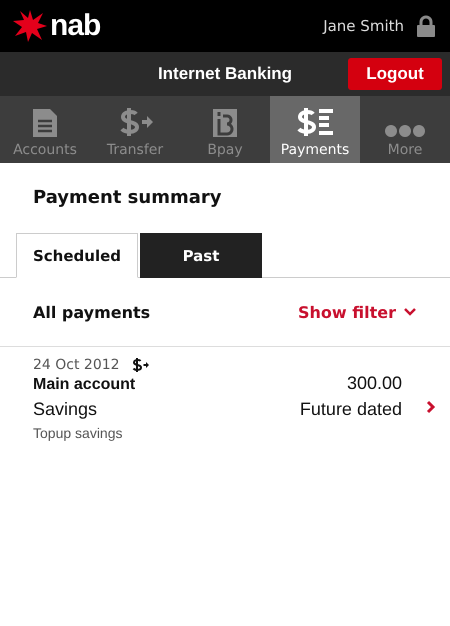 This screenshot has width=450, height=626. I want to click on page-title: Payment summary, so click(127, 198).